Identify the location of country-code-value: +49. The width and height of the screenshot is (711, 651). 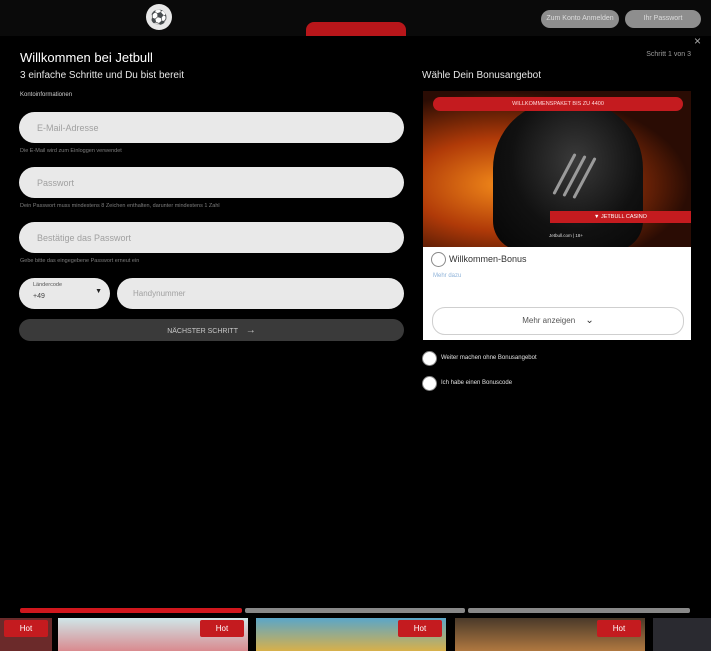
(39, 296).